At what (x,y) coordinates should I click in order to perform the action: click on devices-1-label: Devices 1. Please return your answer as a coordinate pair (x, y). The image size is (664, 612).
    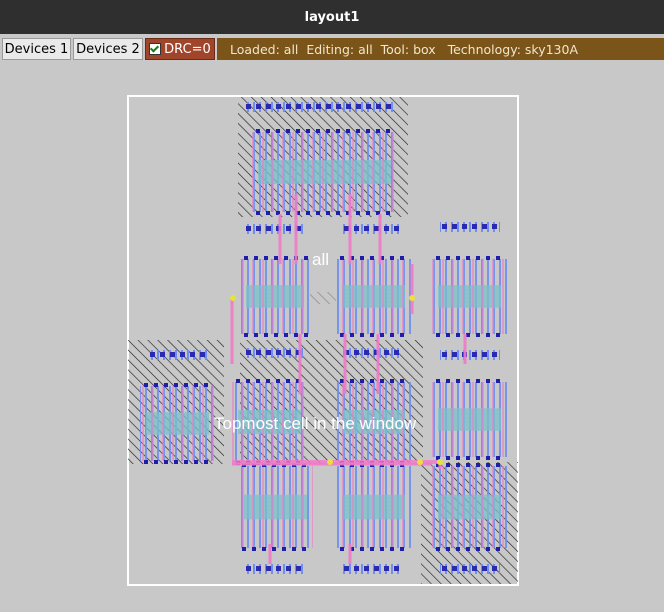
    Looking at the image, I should click on (36, 49).